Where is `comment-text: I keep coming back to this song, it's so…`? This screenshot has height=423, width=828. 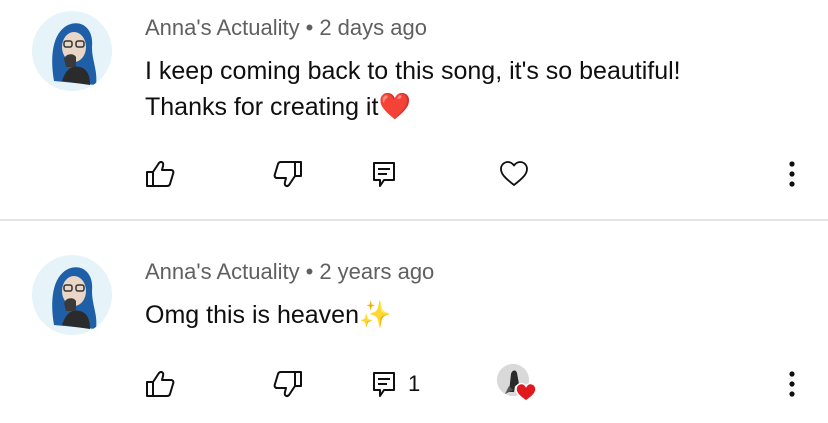 comment-text: I keep coming back to this song, it's so… is located at coordinates (413, 89).